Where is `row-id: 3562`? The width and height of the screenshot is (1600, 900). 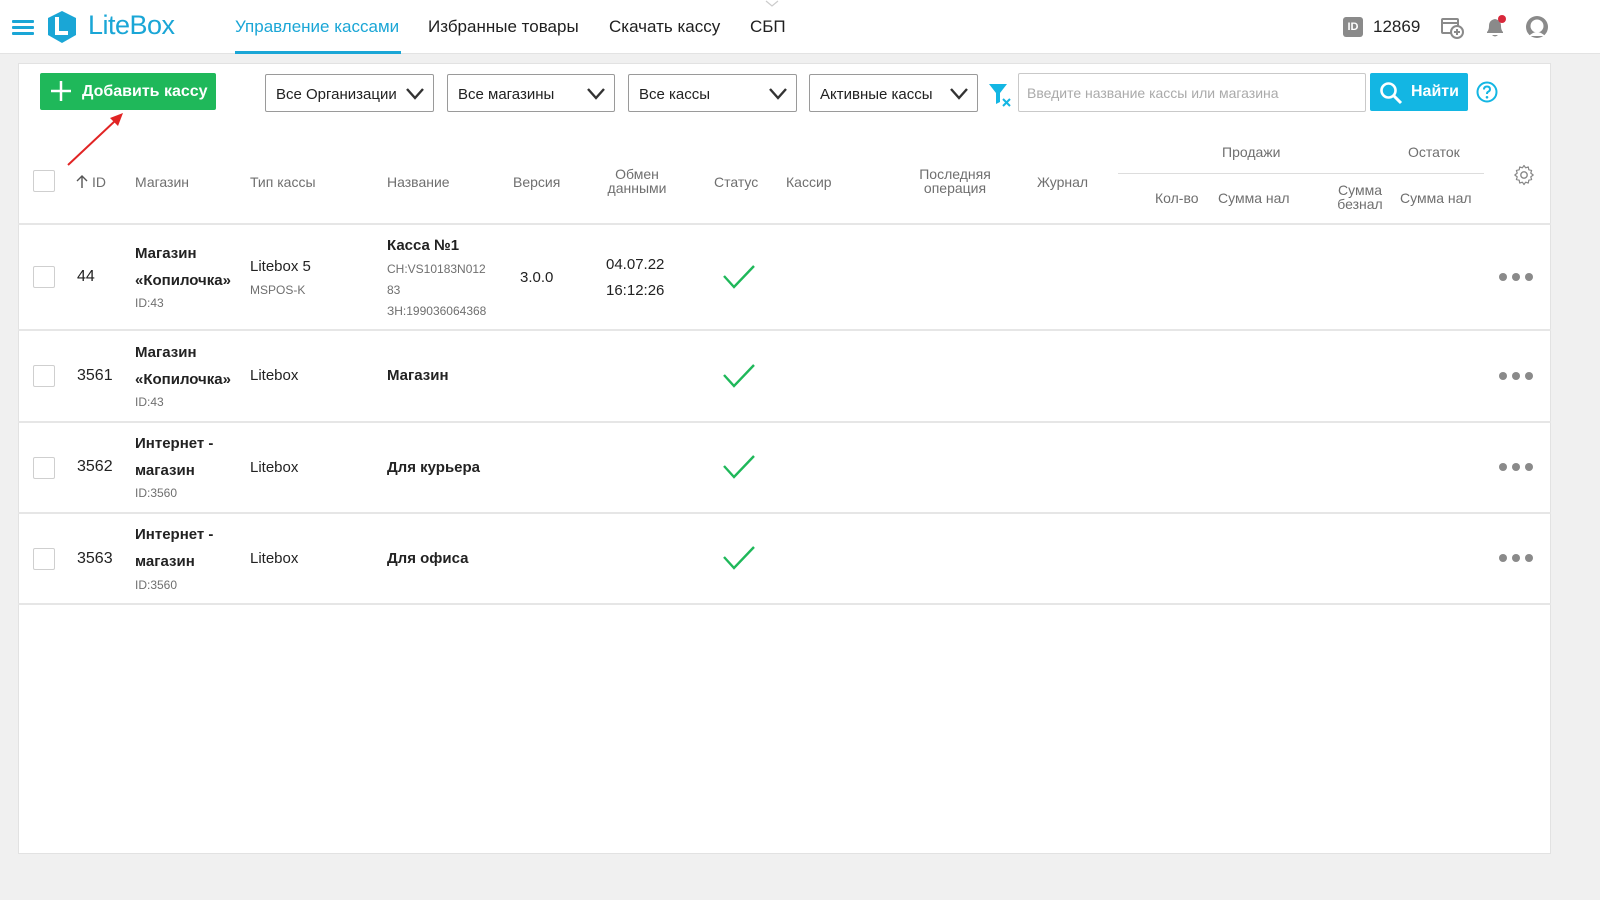 row-id: 3562 is located at coordinates (95, 466).